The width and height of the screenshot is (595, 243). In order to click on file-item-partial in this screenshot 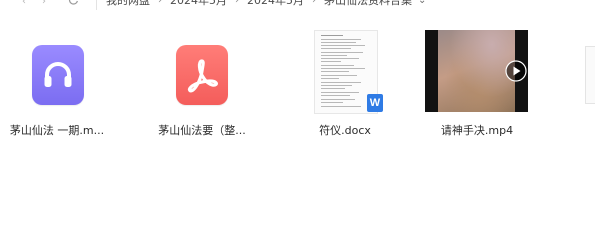, I will do `click(590, 75)`.